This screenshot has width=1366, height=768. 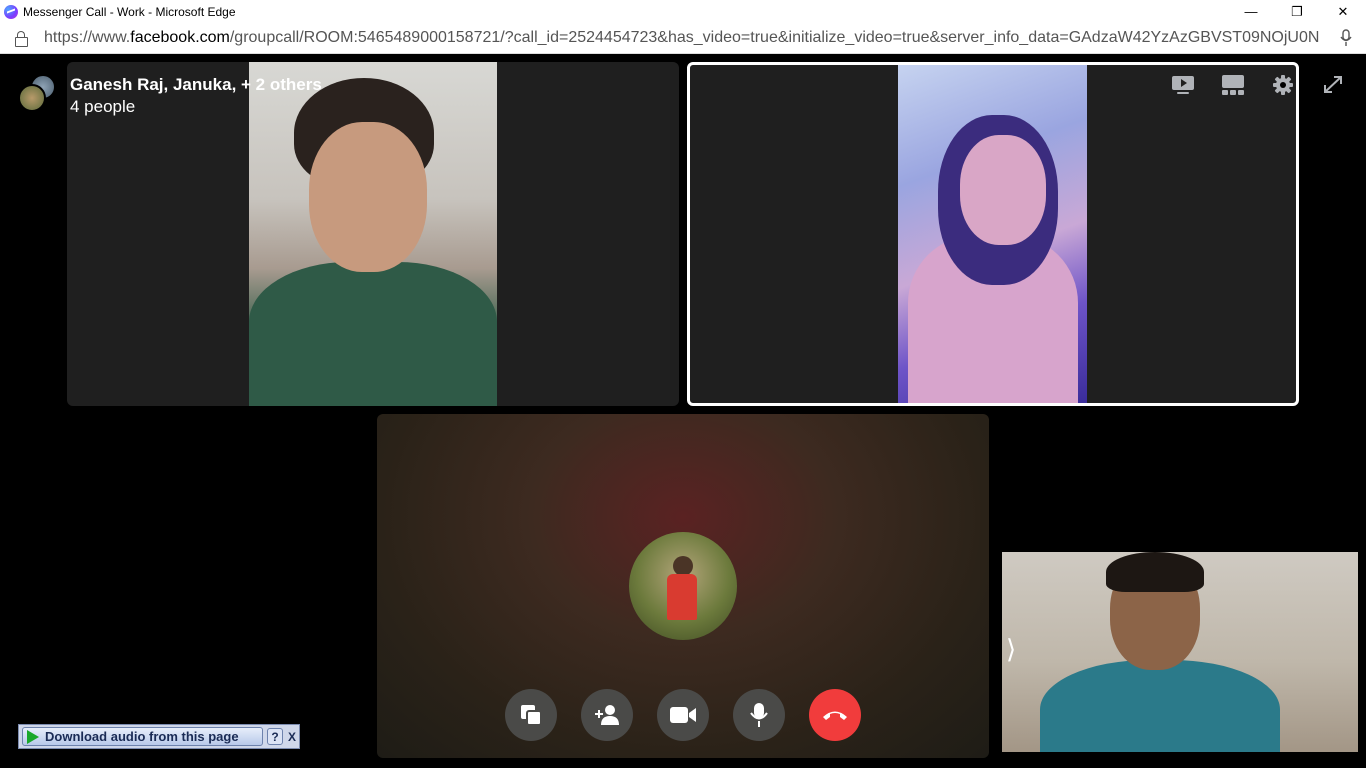 I want to click on download-audio-button: Download audio from this page, so click(x=143, y=736).